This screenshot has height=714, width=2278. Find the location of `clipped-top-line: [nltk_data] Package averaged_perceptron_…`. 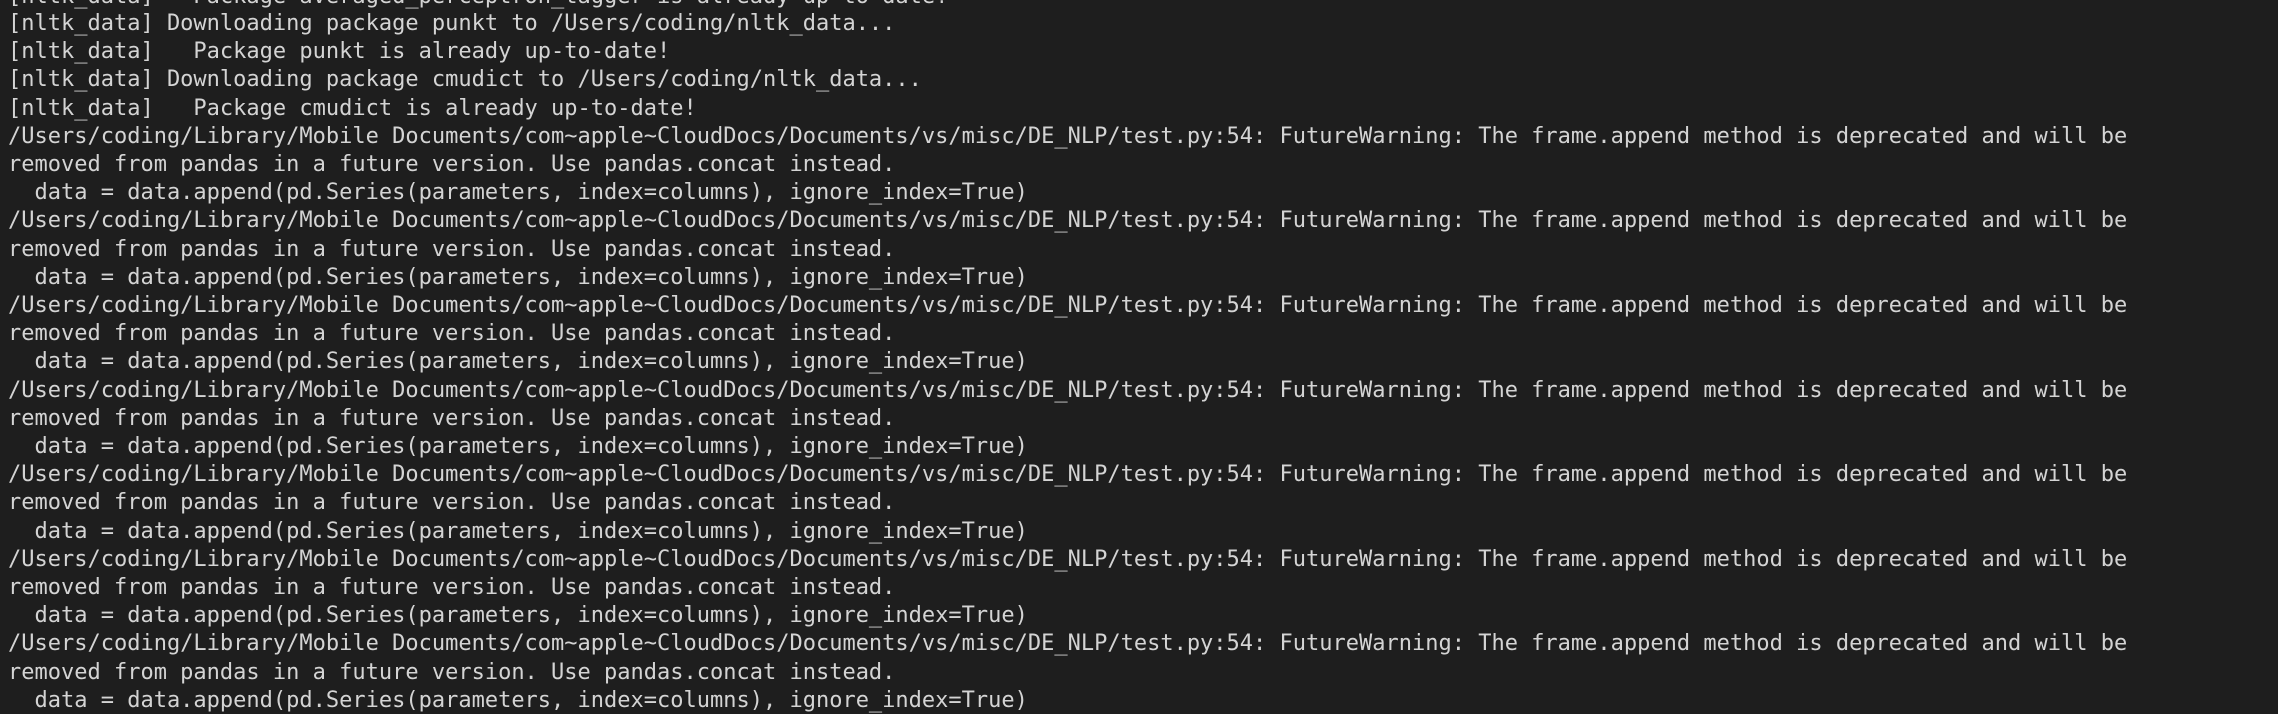

clipped-top-line: [nltk_data] Package averaged_perceptron_… is located at coordinates (1143, 5).